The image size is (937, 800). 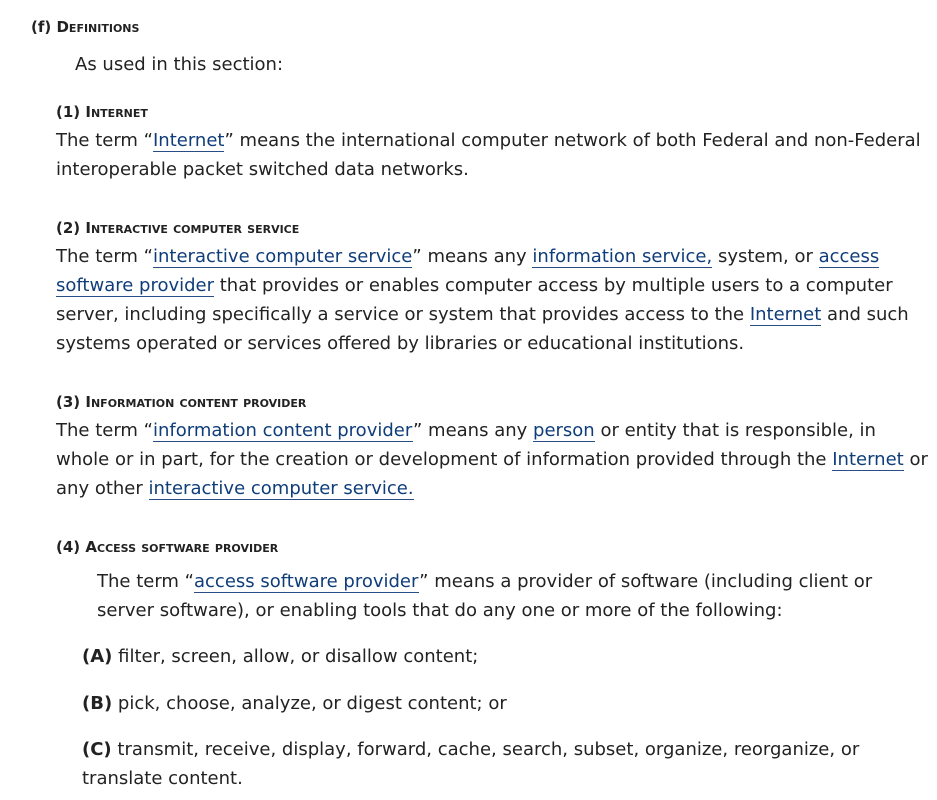 I want to click on link-information-service: information service,, so click(x=622, y=257).